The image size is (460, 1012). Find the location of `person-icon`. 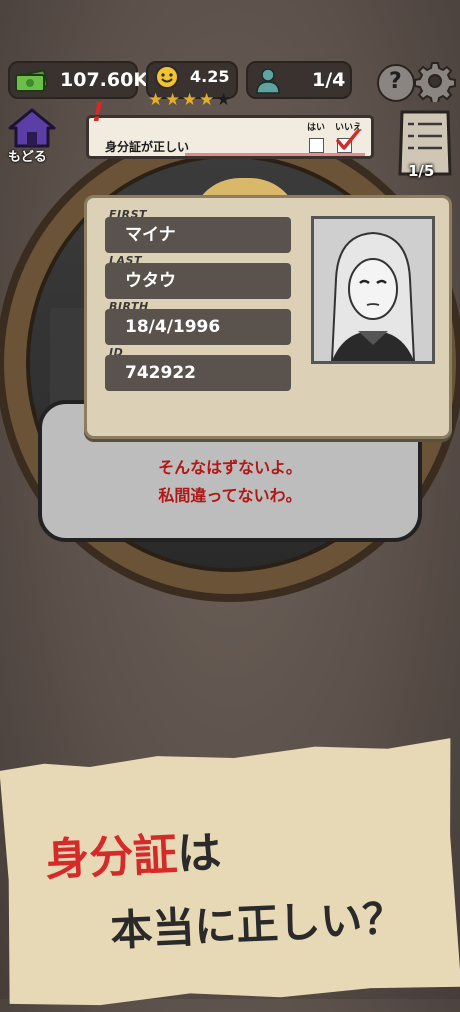

person-icon is located at coordinates (268, 81).